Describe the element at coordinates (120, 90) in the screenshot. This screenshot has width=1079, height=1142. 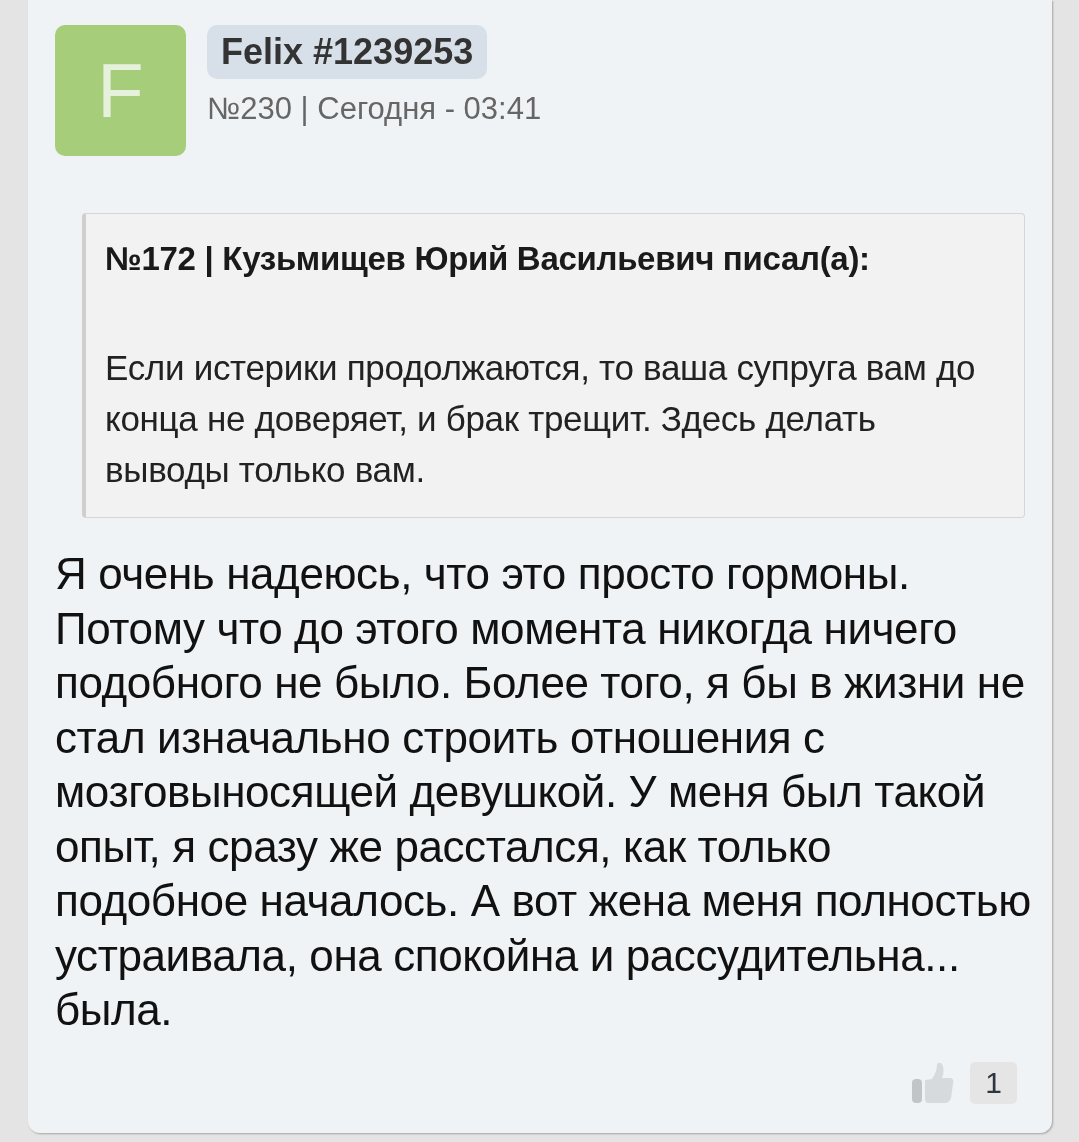
I see `avatar: F` at that location.